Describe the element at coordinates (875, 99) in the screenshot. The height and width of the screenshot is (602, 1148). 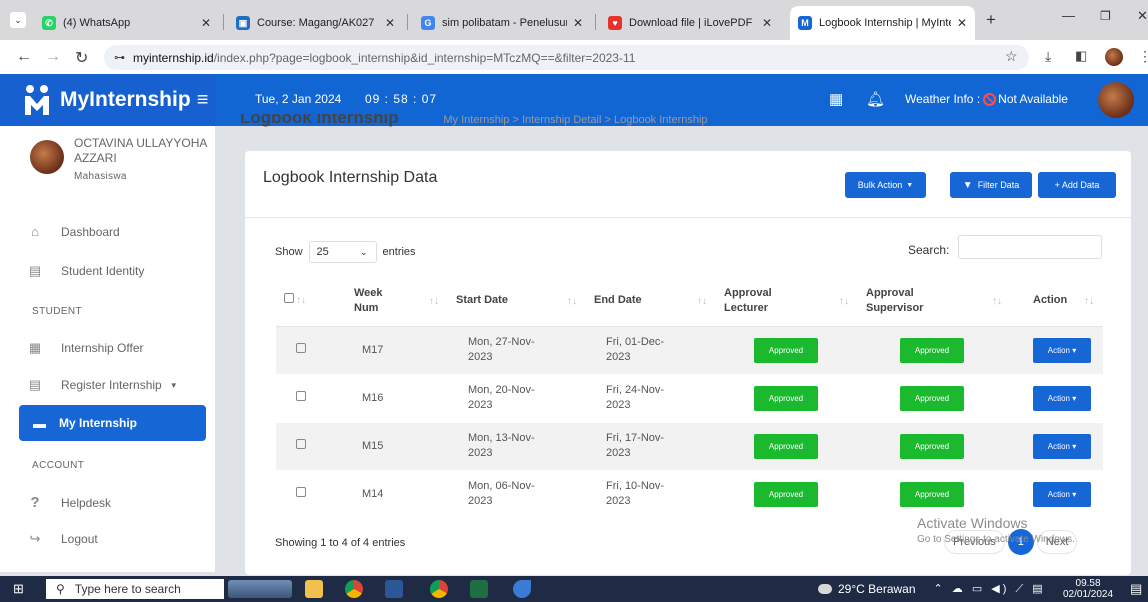
I see `bell-icon: 🔔︎` at that location.